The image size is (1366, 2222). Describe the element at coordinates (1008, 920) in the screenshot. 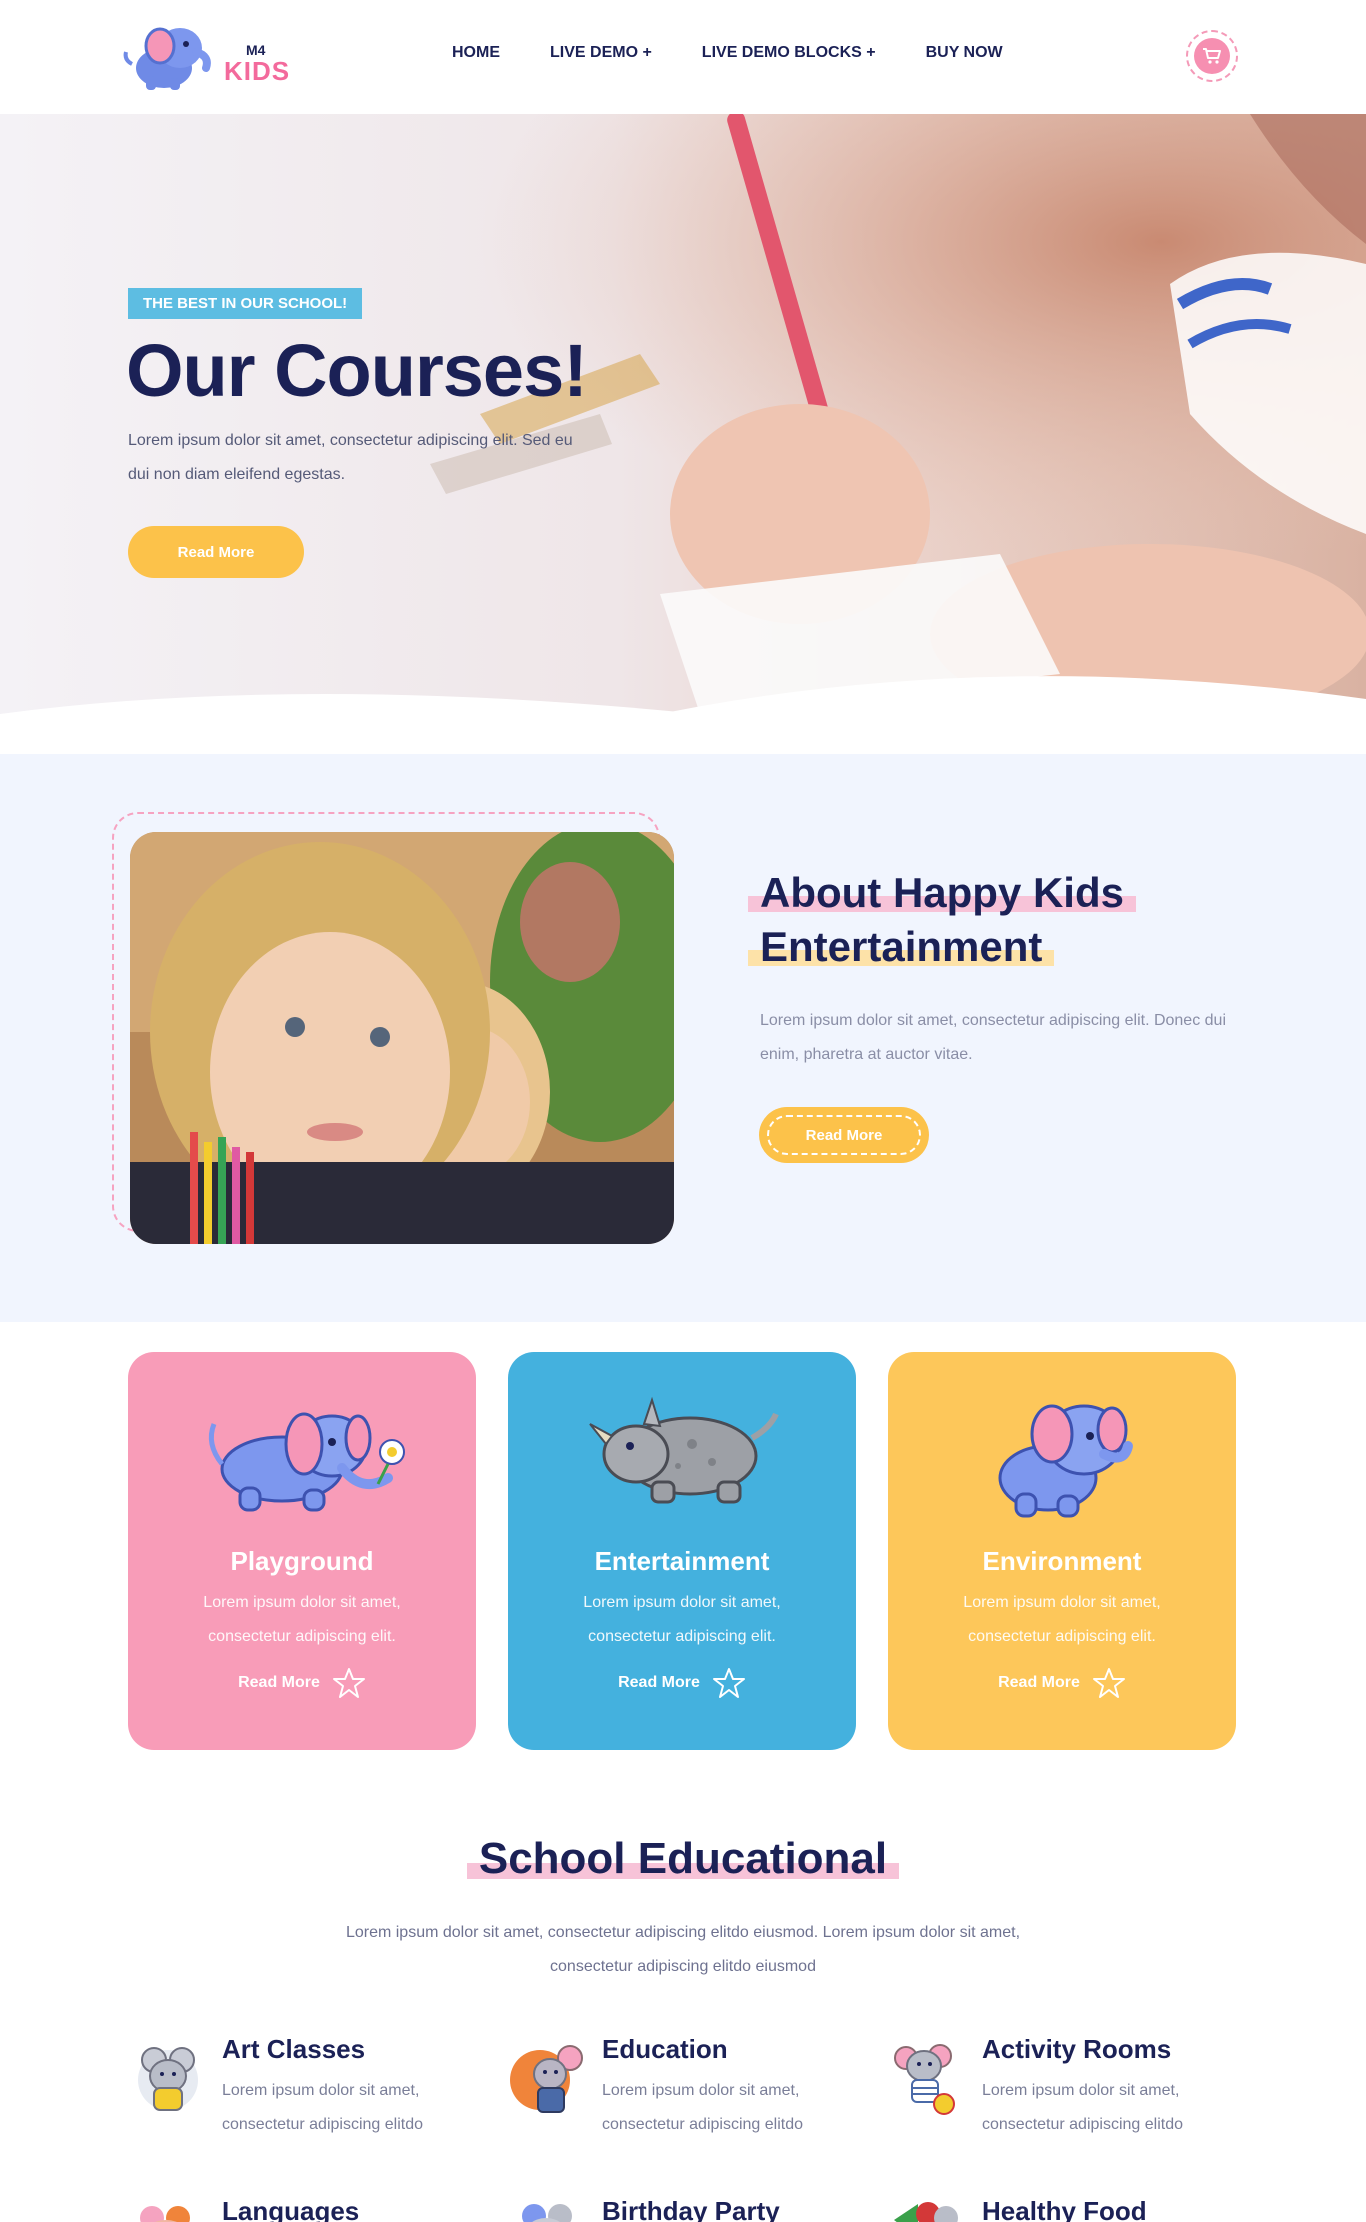

I see `about-title: About Happy Kids Entertainment` at that location.